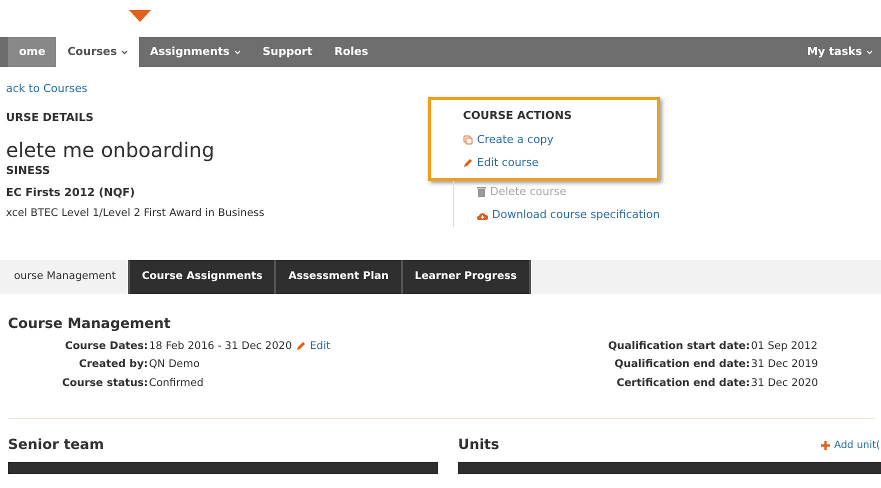 The width and height of the screenshot is (881, 488). I want to click on trash-icon, so click(481, 192).